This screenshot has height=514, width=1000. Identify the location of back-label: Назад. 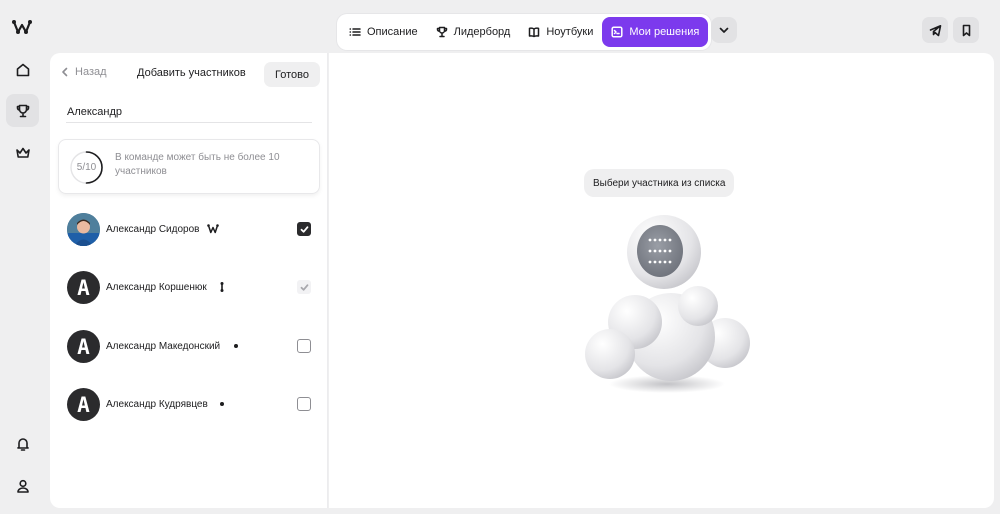
(91, 72).